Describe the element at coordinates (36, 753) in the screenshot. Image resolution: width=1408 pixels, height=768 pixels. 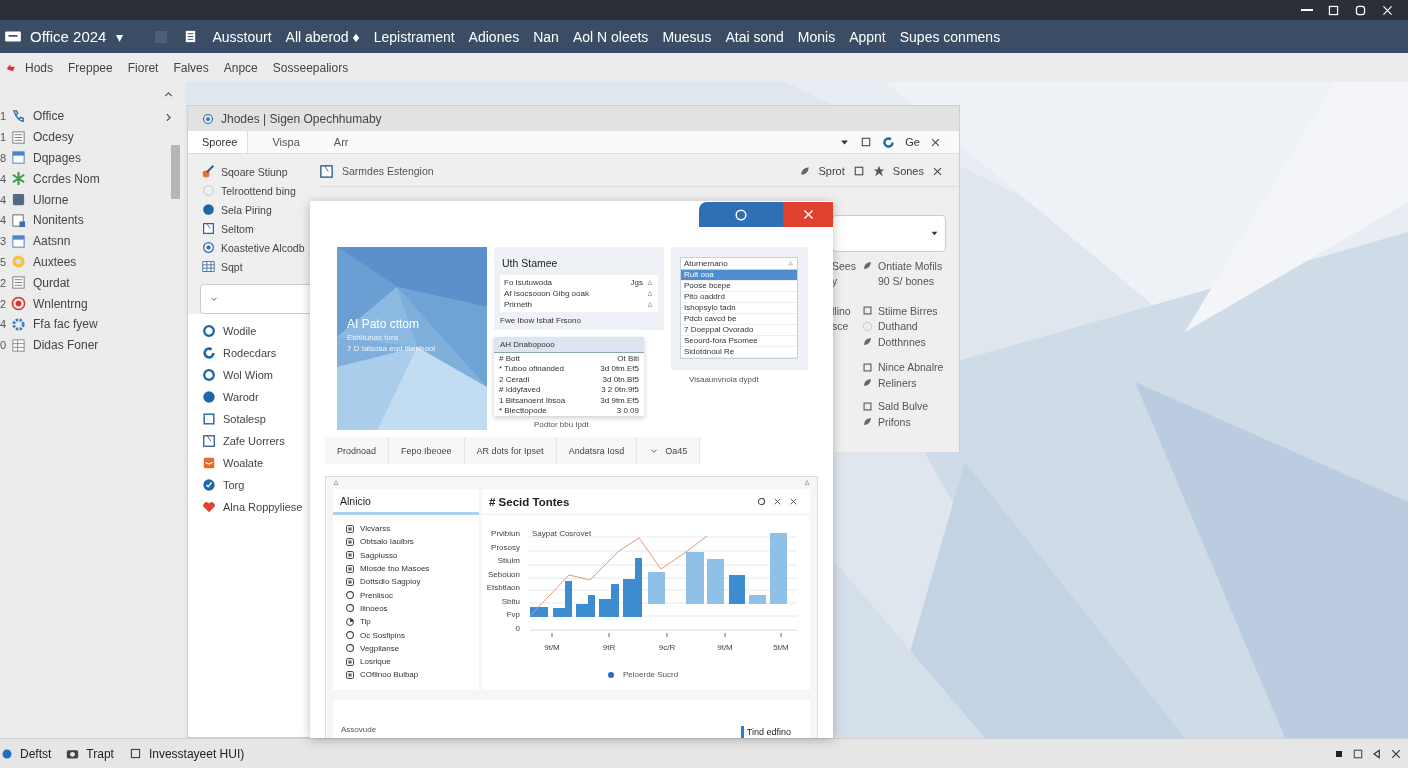
I see `taskbar-item: Deftst` at that location.